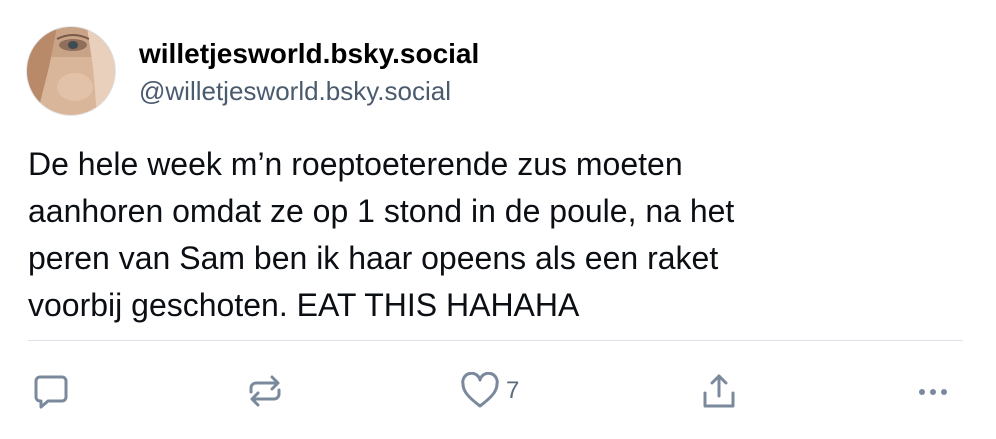  What do you see at coordinates (480, 390) in the screenshot?
I see `heart-icon` at bounding box center [480, 390].